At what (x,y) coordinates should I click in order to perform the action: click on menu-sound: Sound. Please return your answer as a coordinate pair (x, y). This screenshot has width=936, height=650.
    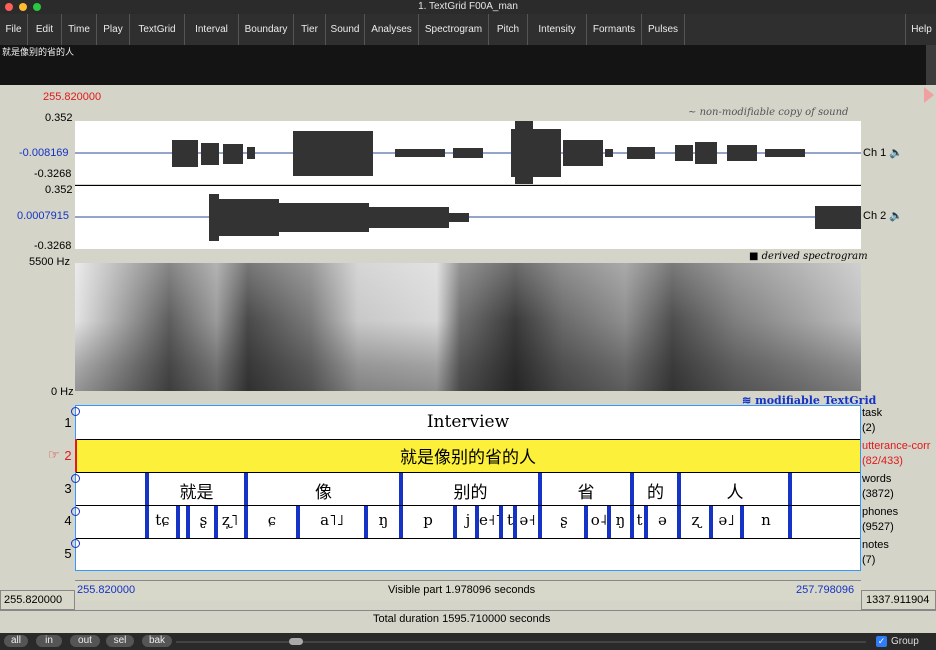
    Looking at the image, I should click on (345, 29).